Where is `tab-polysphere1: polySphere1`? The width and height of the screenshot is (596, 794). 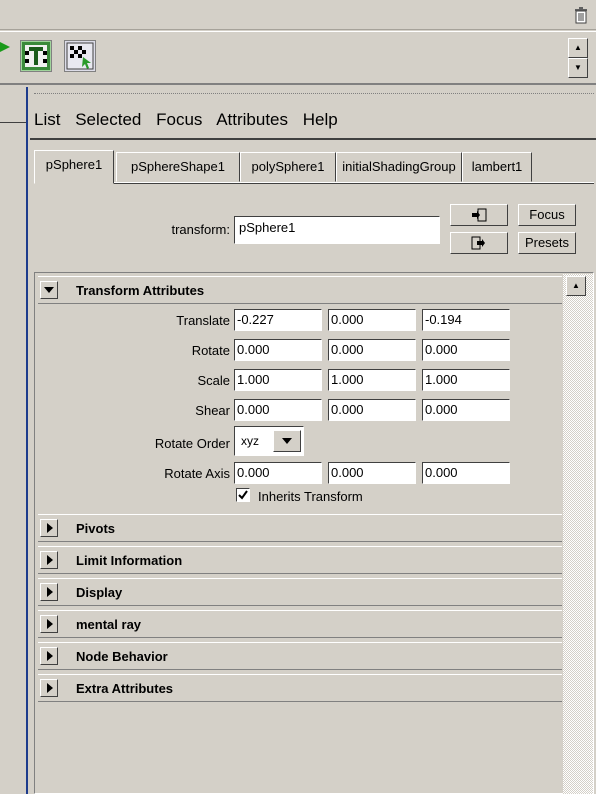 tab-polysphere1: polySphere1 is located at coordinates (288, 167).